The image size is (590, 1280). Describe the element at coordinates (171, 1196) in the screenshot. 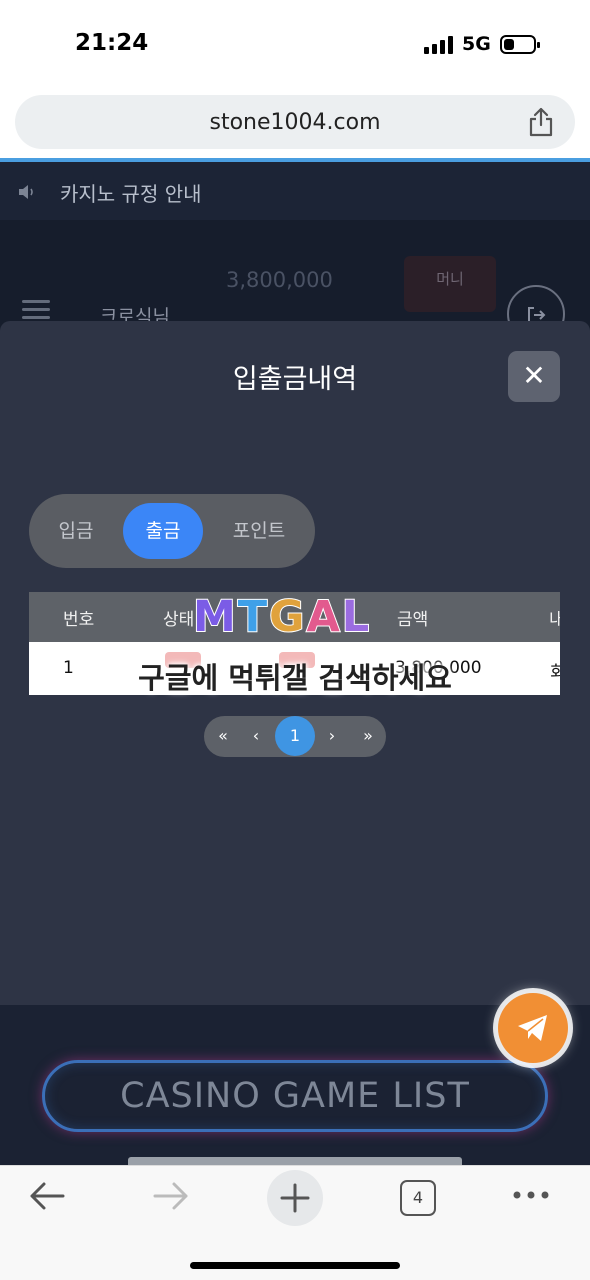

I see `forward-icon` at that location.